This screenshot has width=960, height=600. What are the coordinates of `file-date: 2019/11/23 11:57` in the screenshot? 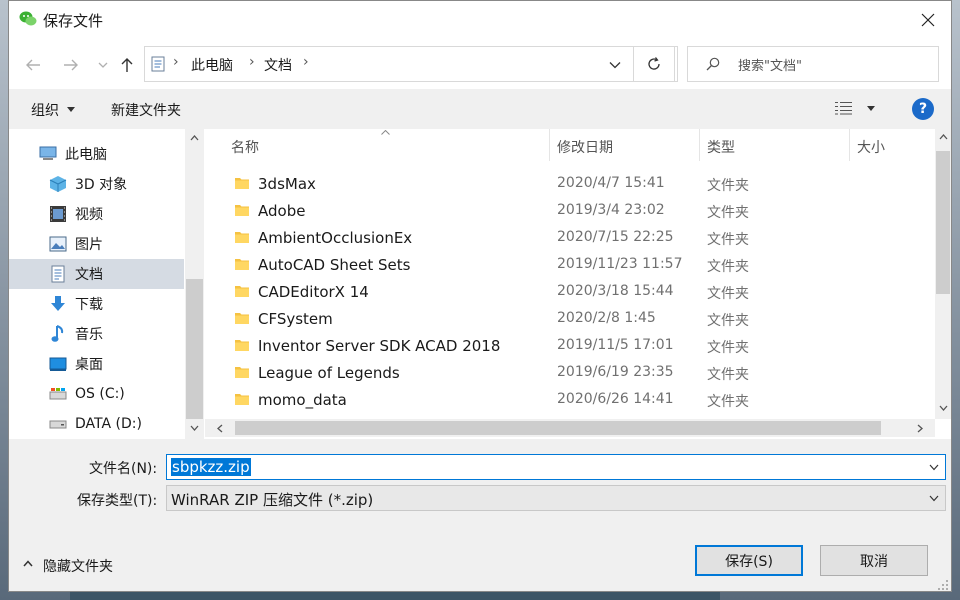 It's located at (620, 264).